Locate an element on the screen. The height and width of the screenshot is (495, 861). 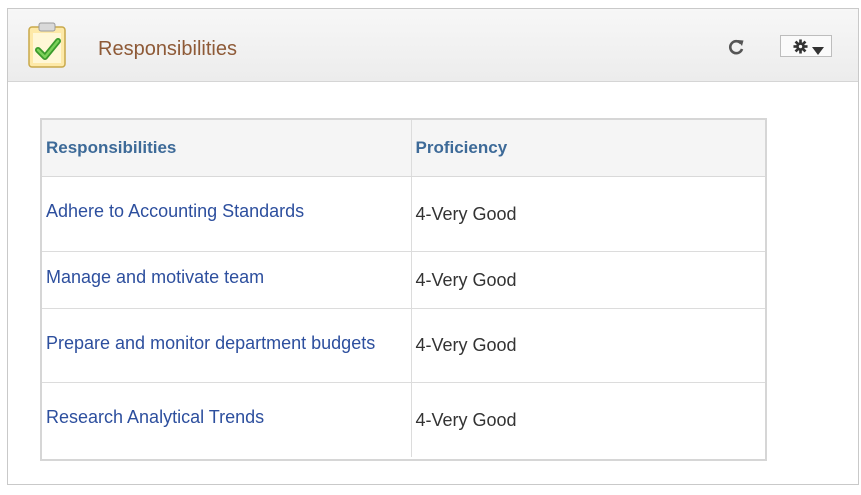
table-row: Research Analytical Trends 4-Very Good is located at coordinates (403, 419).